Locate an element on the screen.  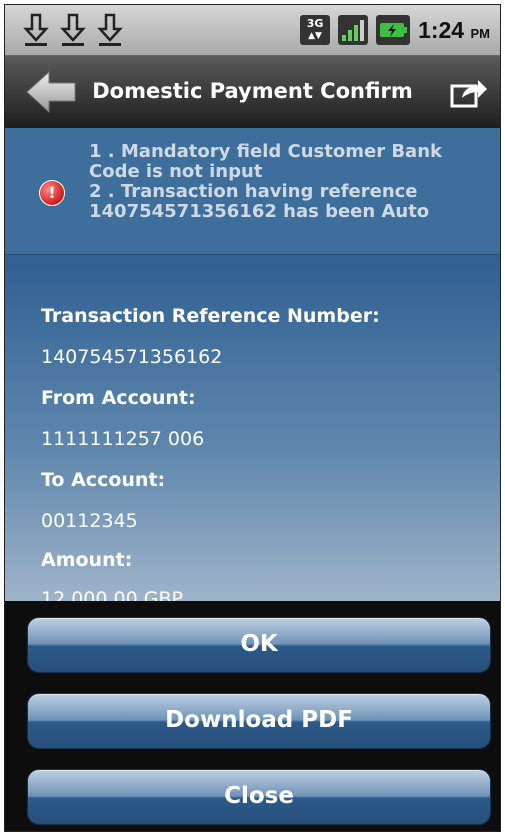
field-value-to-account: 00112345 is located at coordinates (89, 521).